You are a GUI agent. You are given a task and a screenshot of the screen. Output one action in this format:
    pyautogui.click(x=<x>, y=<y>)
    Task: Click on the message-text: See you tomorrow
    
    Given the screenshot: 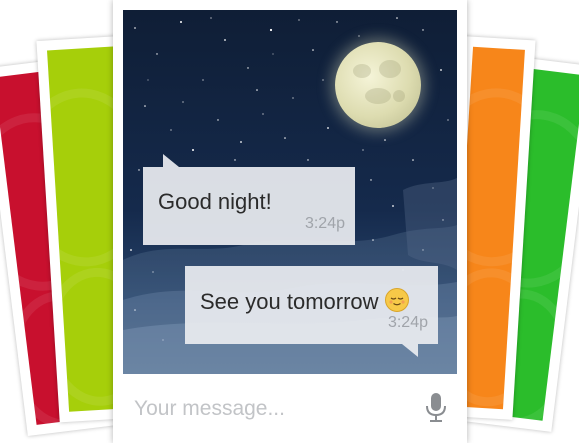 What is the action you would take?
    pyautogui.click(x=289, y=301)
    